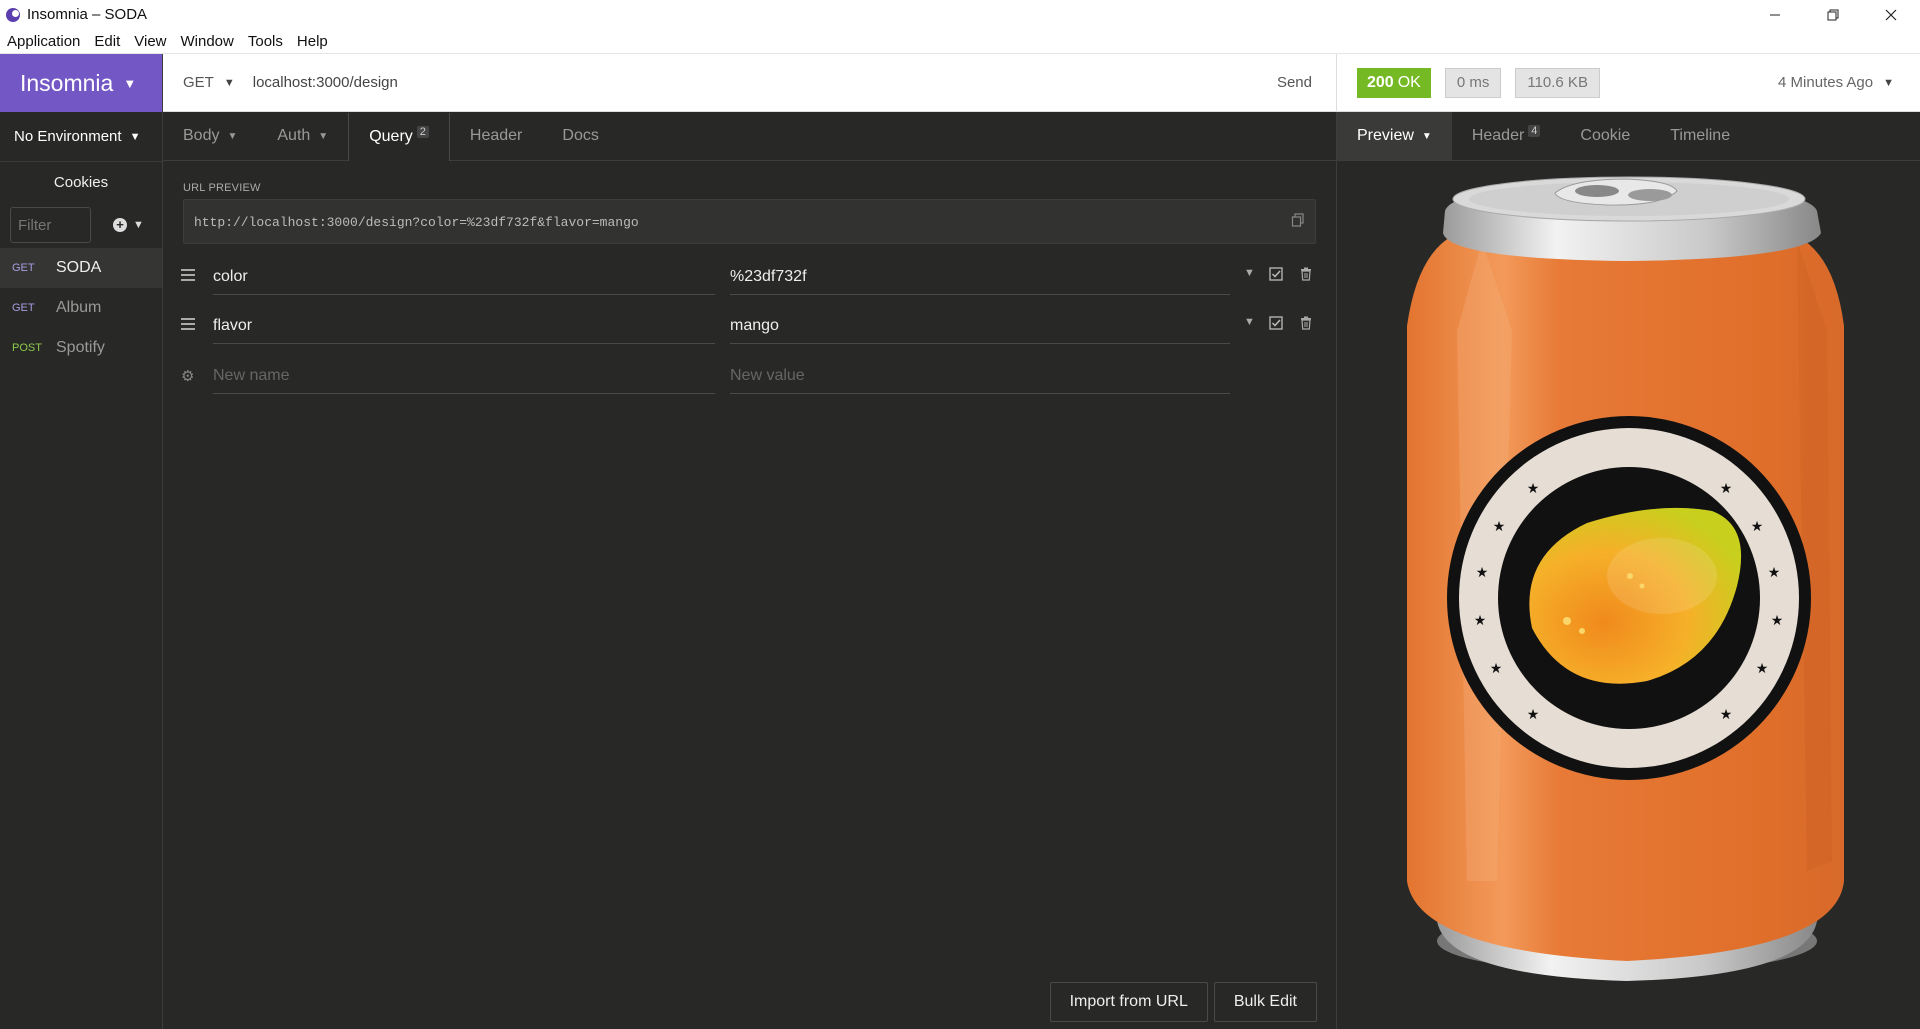  I want to click on gear-icon: ⚙, so click(187, 376).